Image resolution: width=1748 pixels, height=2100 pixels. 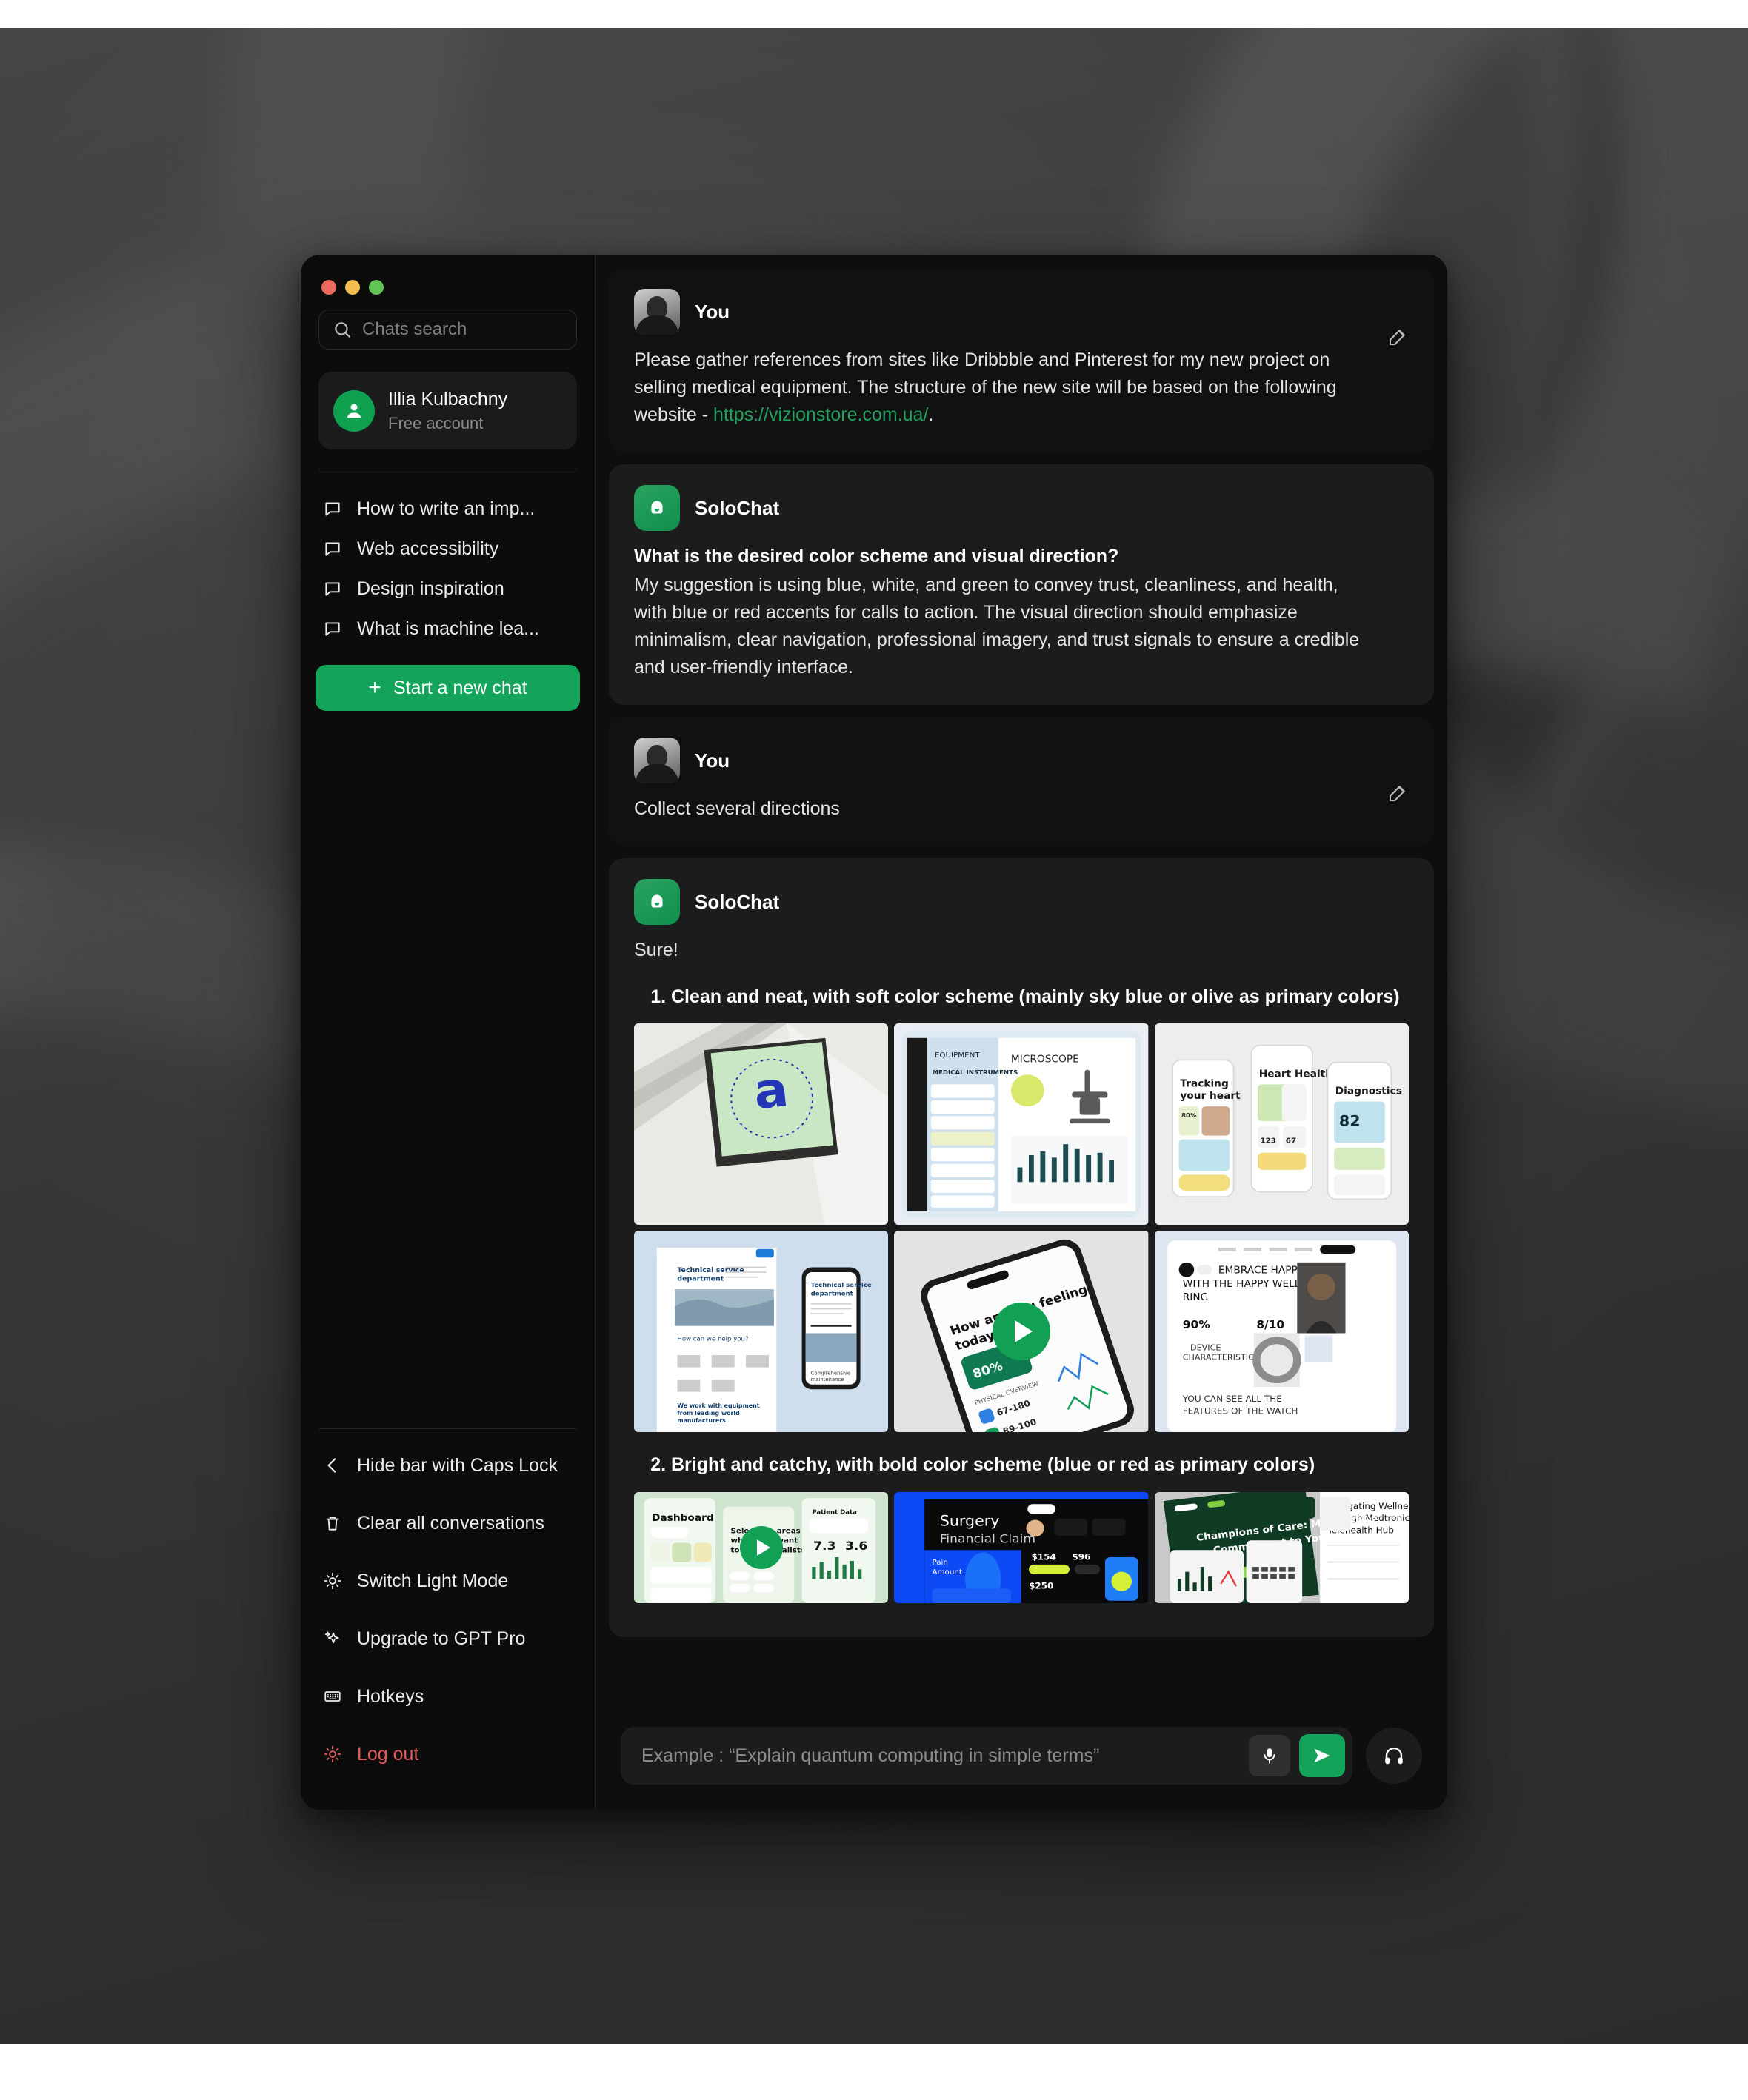 I want to click on voice-mode-button, so click(x=1394, y=1756).